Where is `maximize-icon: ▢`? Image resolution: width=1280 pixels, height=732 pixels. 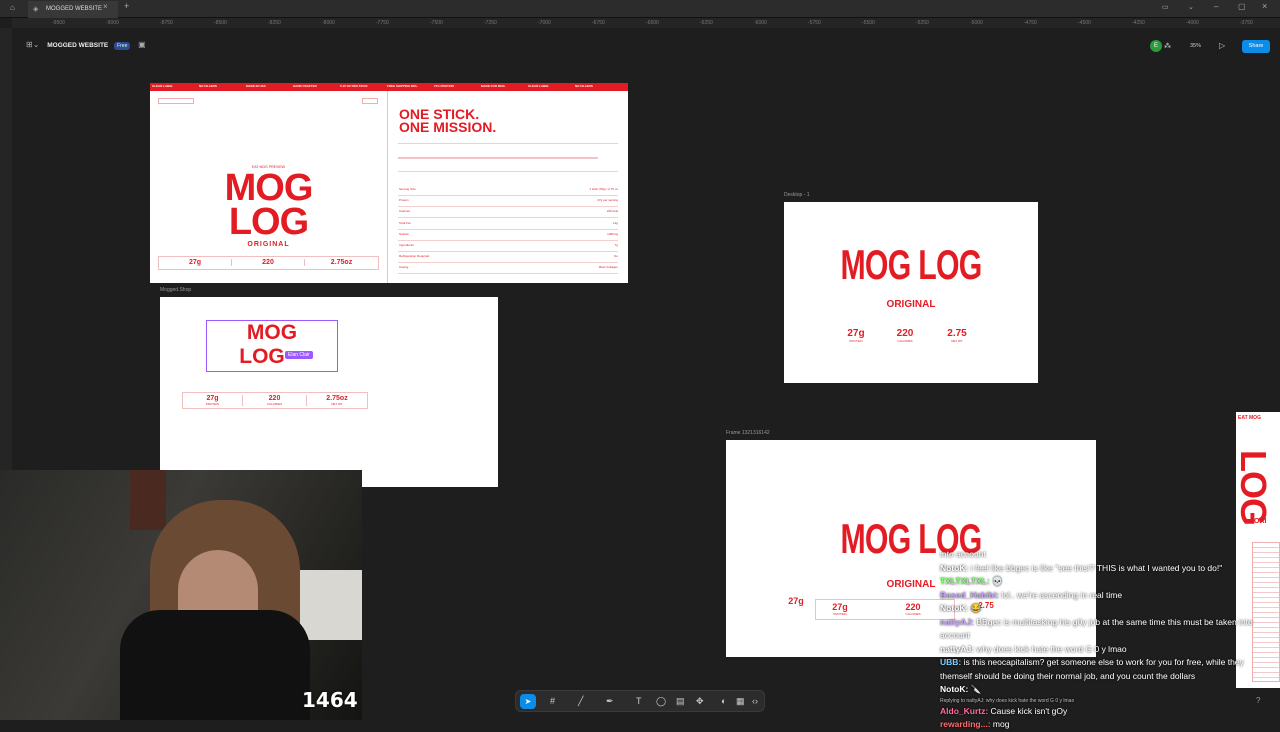
maximize-icon: ▢ is located at coordinates (1242, 6).